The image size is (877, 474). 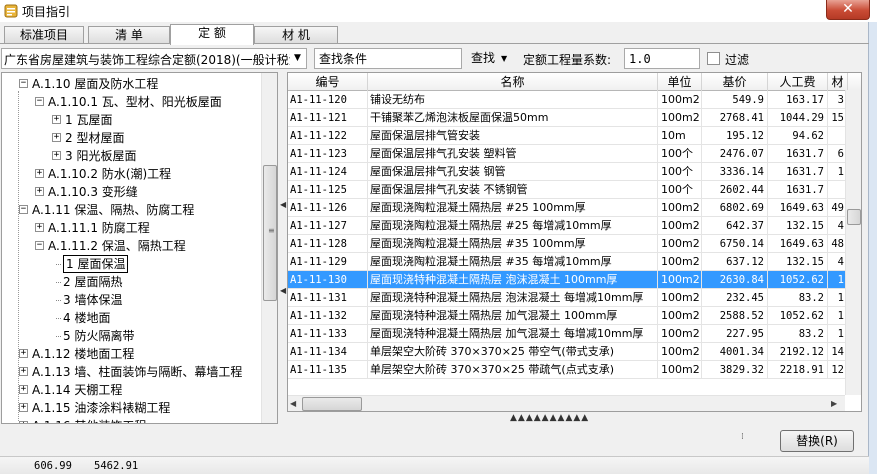 What do you see at coordinates (483, 58) in the screenshot?
I see `search-button-label: 查找` at bounding box center [483, 58].